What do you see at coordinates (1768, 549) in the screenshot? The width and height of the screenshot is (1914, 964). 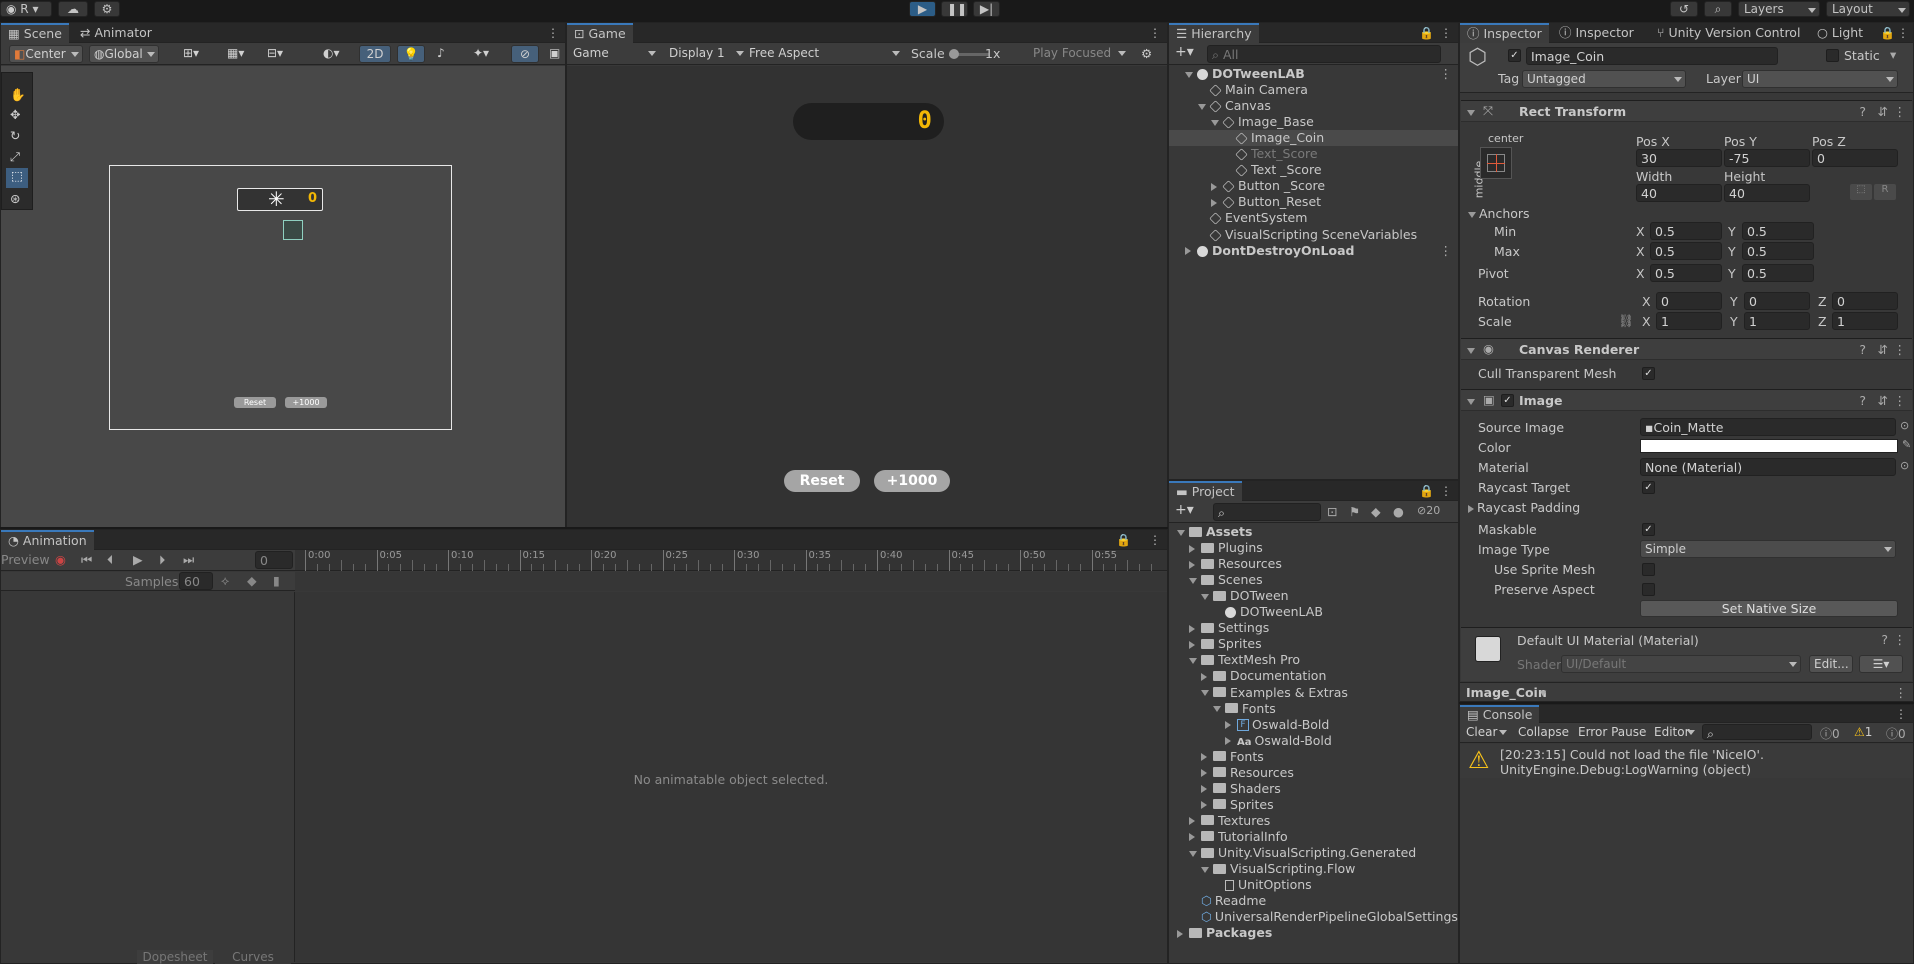 I see `image-type-dropdown: Simple` at bounding box center [1768, 549].